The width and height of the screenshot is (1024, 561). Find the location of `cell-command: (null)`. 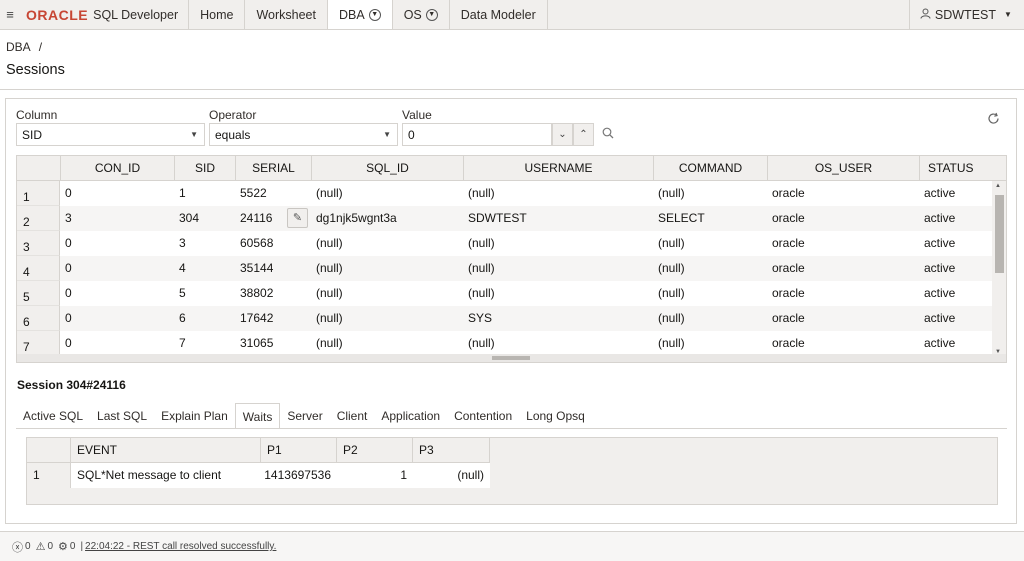

cell-command: (null) is located at coordinates (671, 243).